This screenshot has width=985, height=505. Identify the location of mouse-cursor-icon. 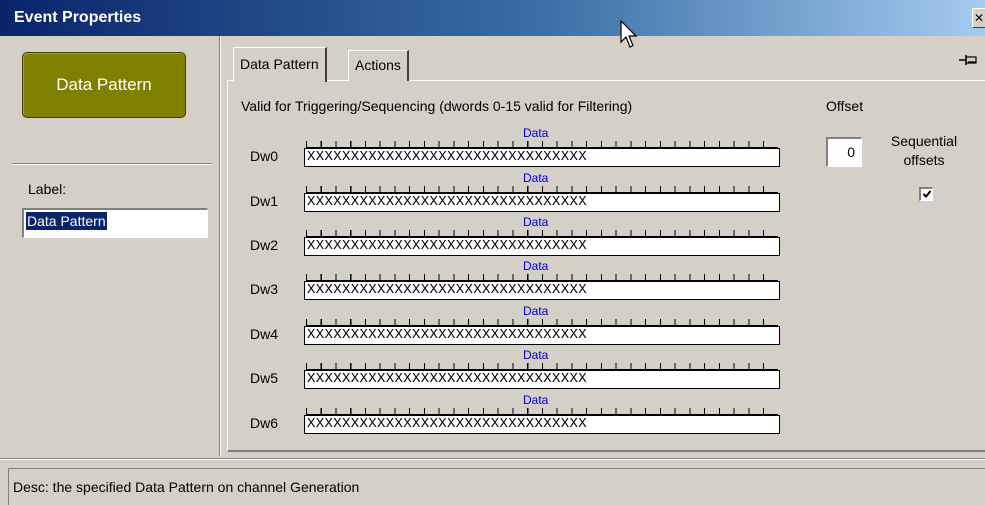
(629, 34).